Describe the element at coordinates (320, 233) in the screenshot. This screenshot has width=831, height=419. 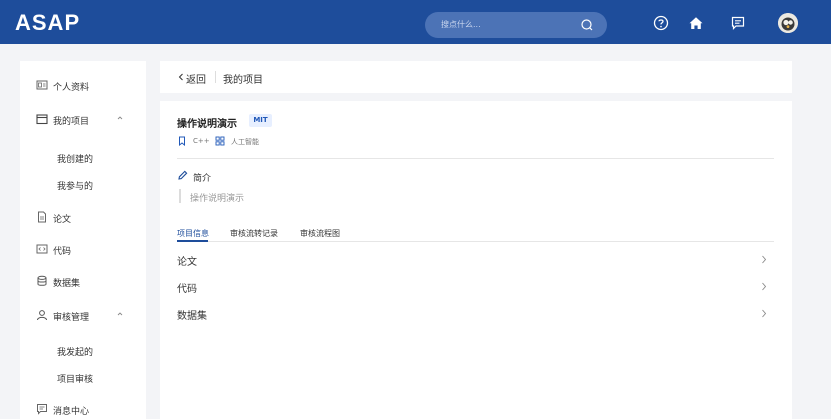
I see `tab-review-flowchart: 审核流程图` at that location.